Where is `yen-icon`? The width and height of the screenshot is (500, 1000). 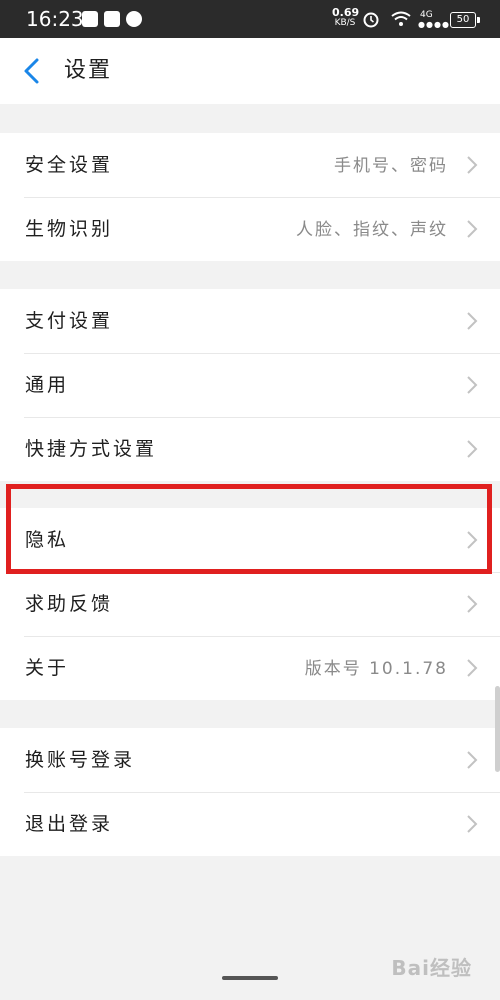
yen-icon is located at coordinates (90, 19).